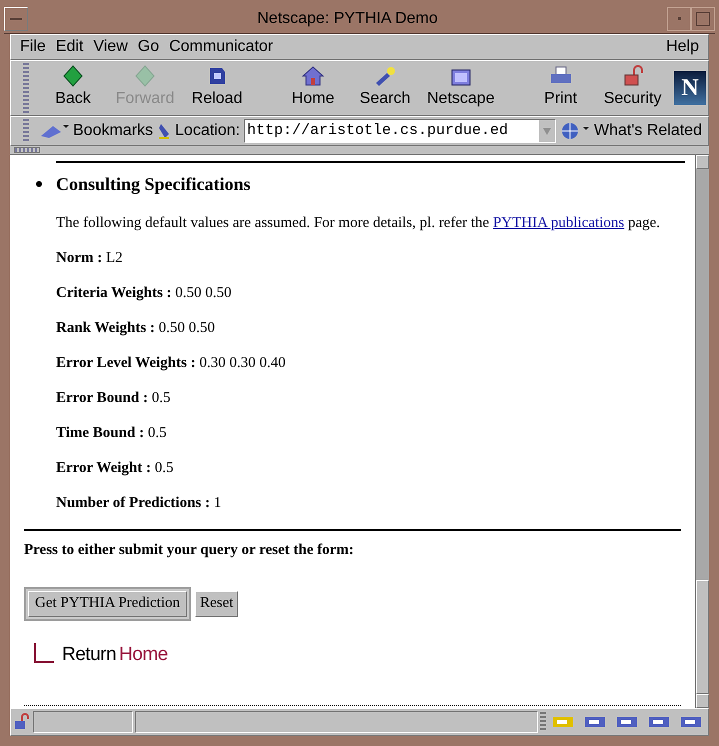 Image resolution: width=719 pixels, height=746 pixels. What do you see at coordinates (702, 431) in the screenshot?
I see `scrollbar` at bounding box center [702, 431].